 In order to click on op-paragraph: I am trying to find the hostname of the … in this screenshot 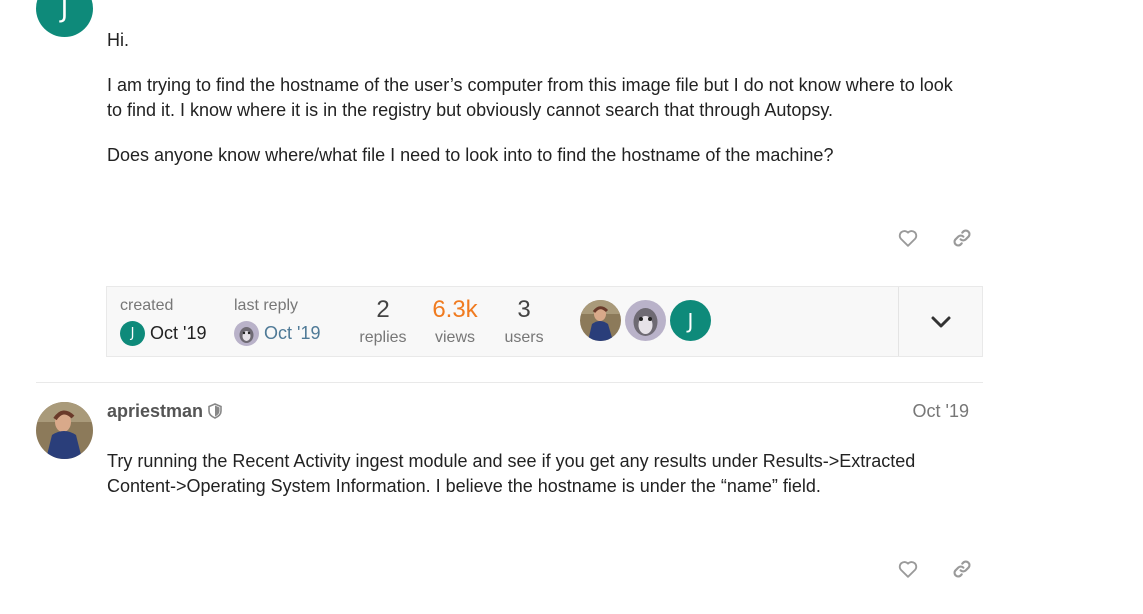, I will do `click(530, 97)`.